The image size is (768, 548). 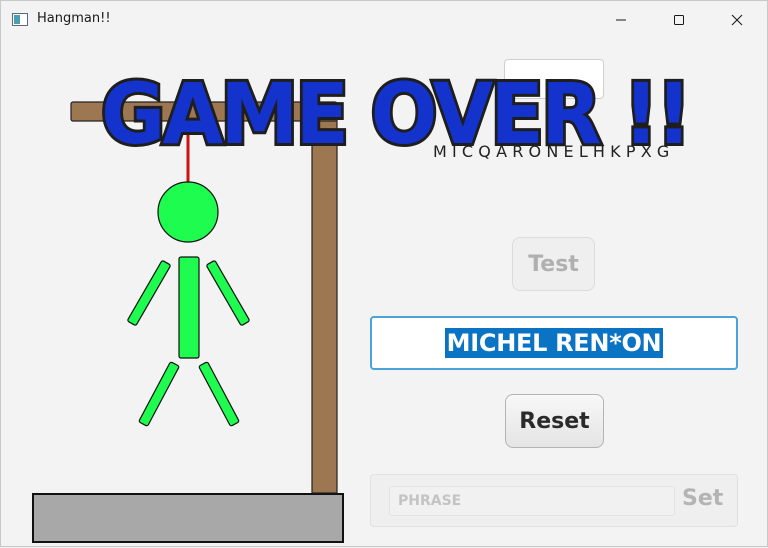 I want to click on test-button: Test, so click(x=553, y=264).